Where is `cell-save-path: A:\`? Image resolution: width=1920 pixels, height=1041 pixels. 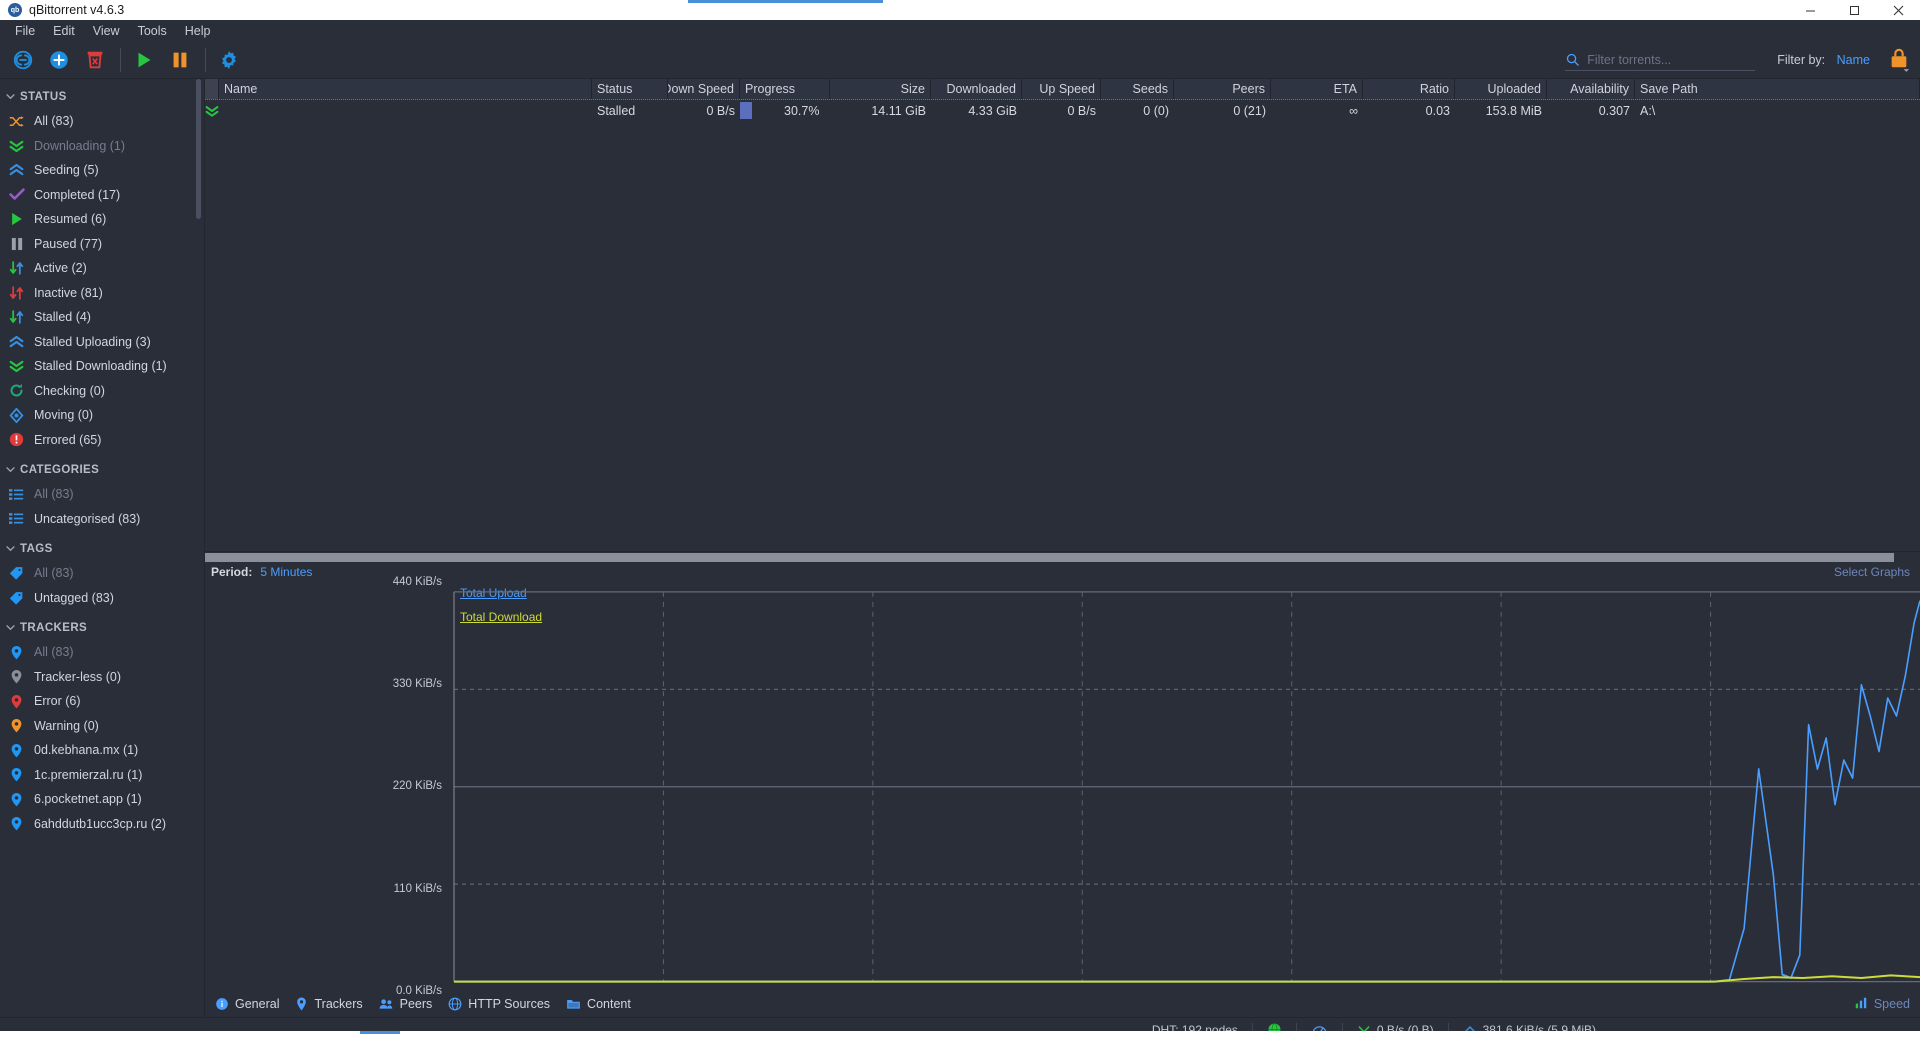
cell-save-path: A:\ is located at coordinates (1648, 110).